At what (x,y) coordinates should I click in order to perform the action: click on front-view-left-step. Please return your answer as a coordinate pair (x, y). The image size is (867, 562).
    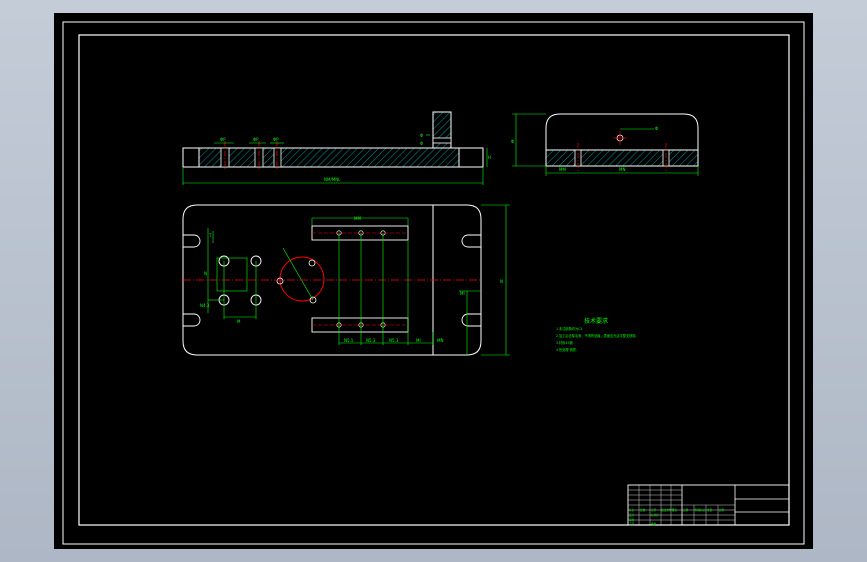
    Looking at the image, I should click on (191, 157).